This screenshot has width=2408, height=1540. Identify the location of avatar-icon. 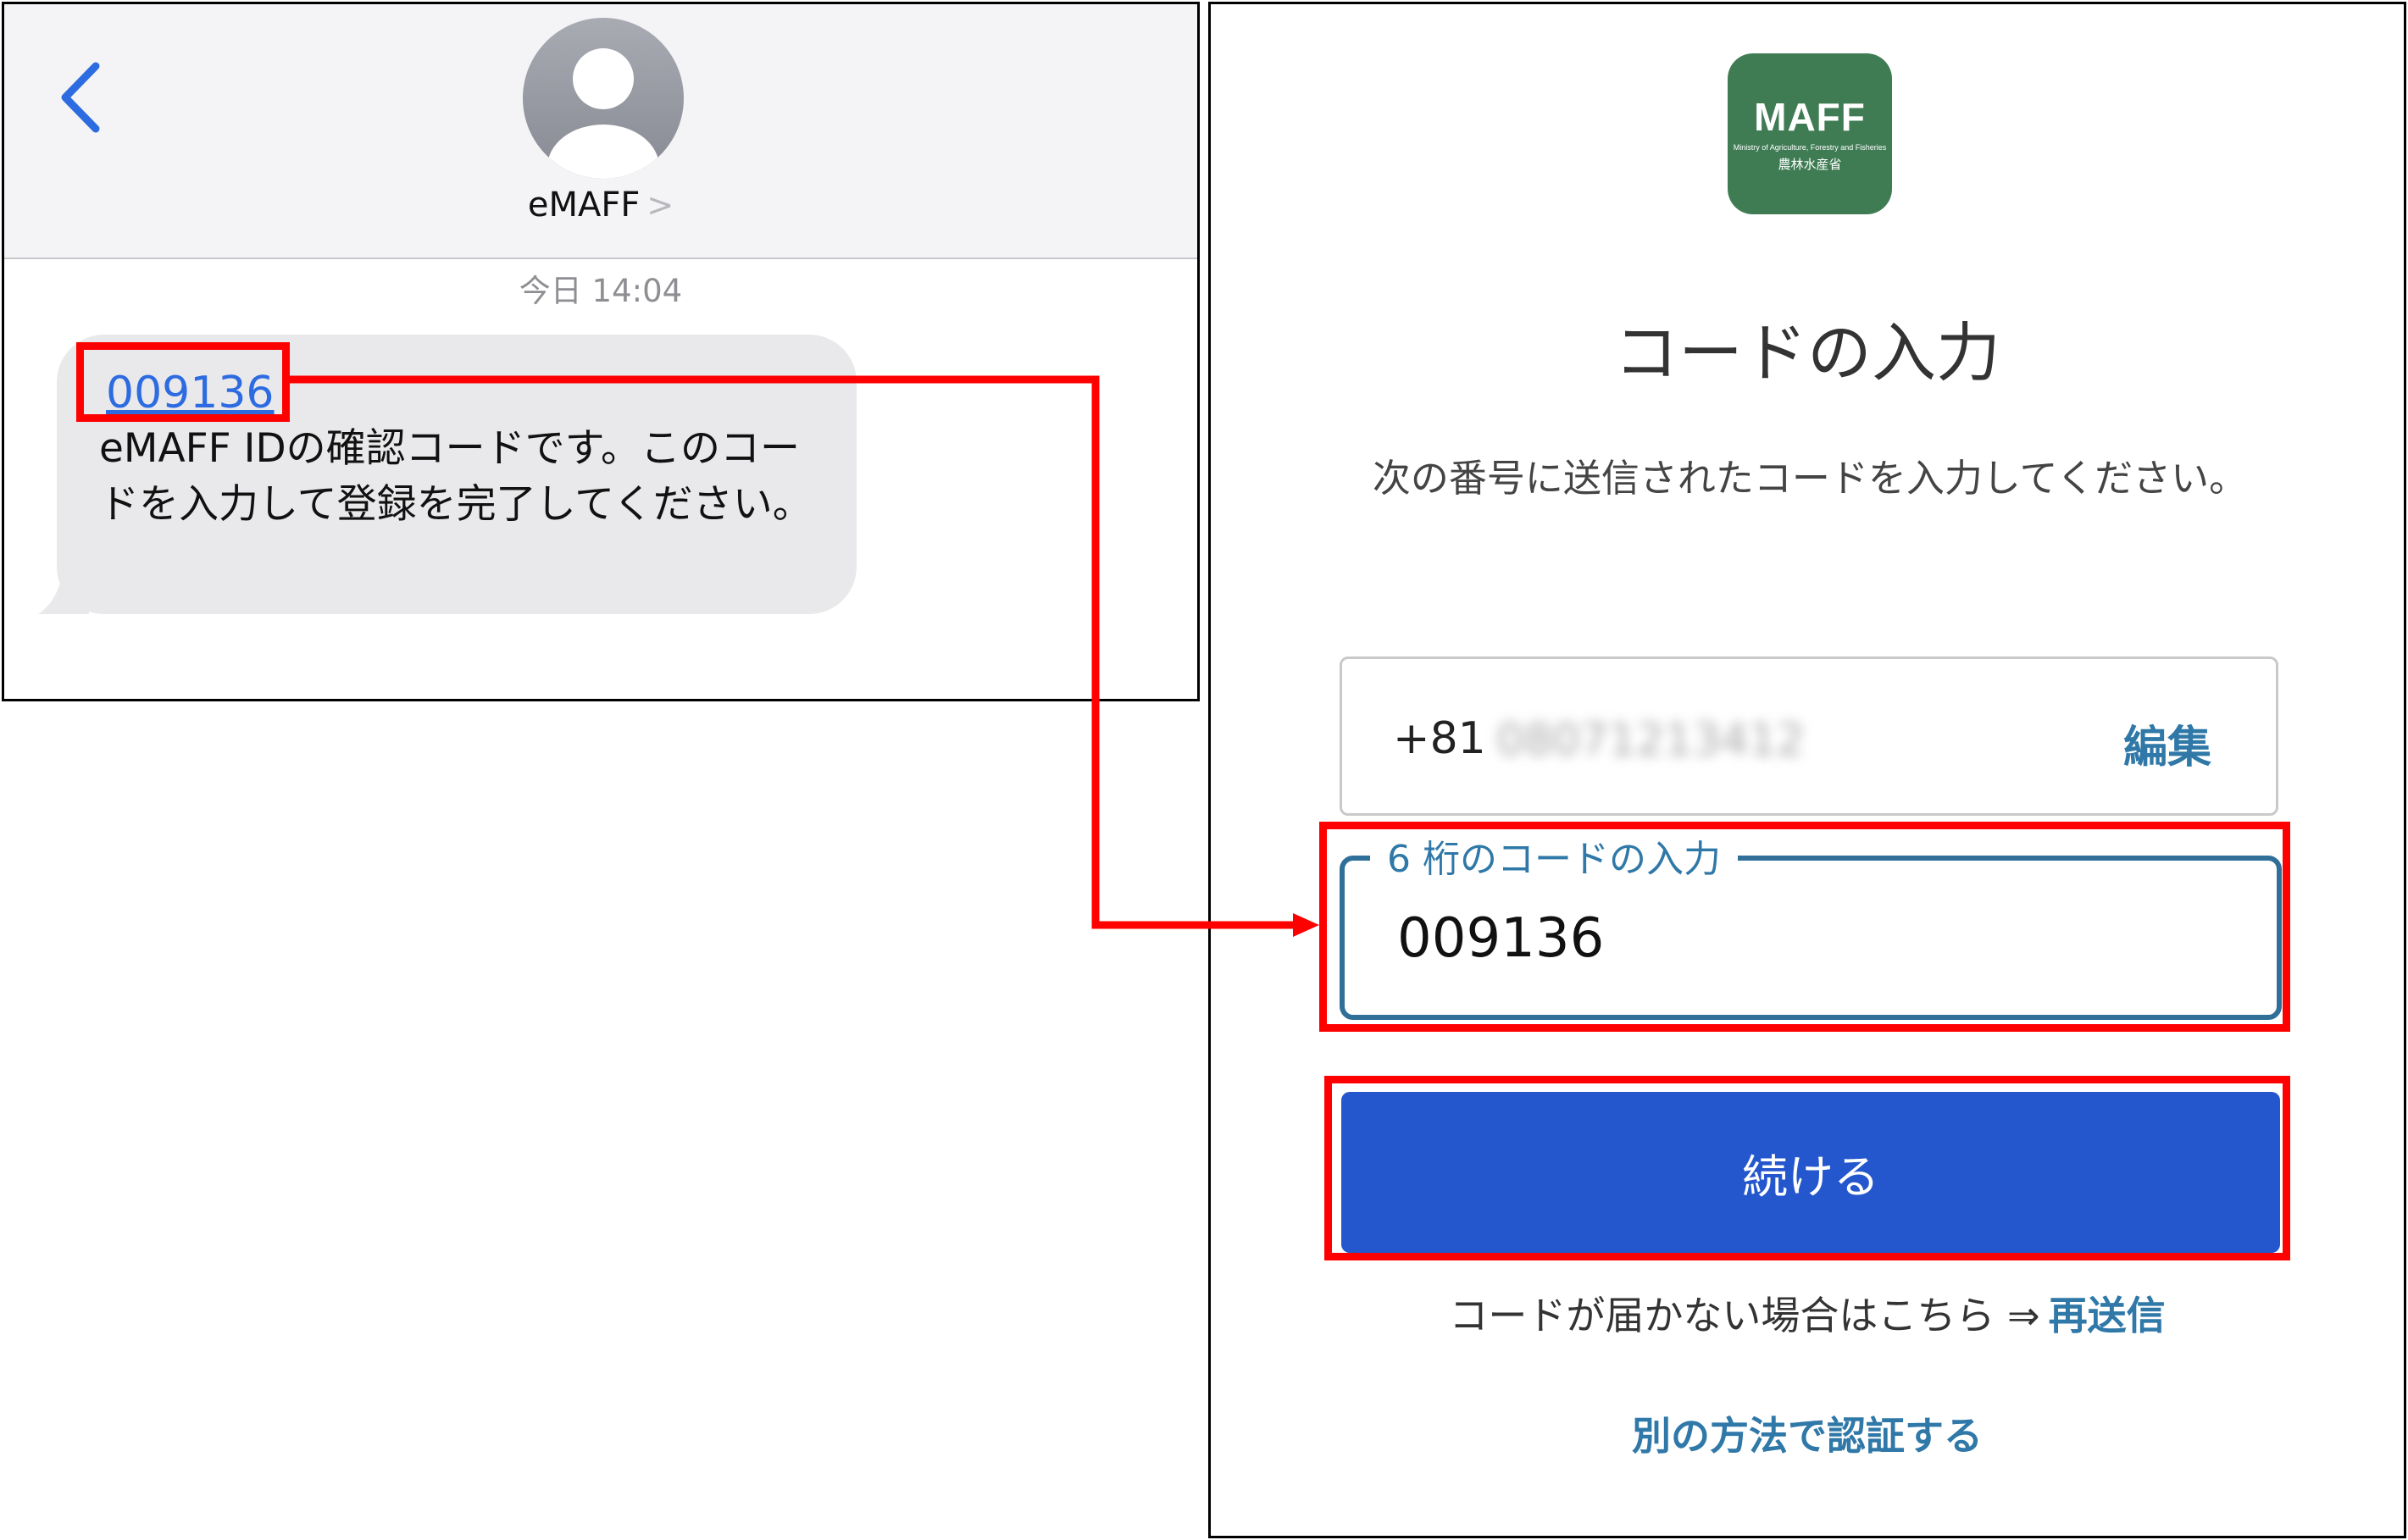
(603, 98).